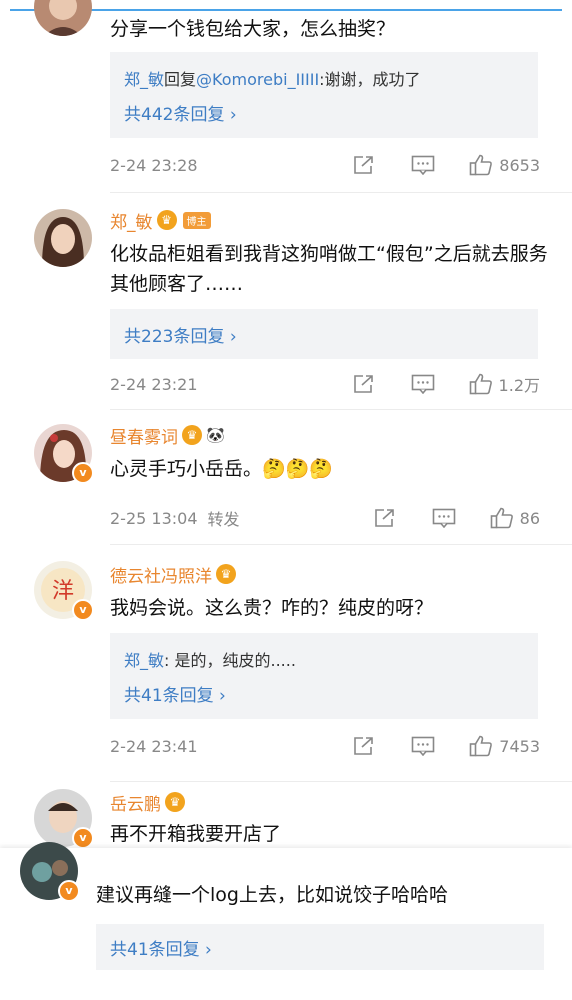  What do you see at coordinates (519, 746) in the screenshot?
I see `like-count: 7453` at bounding box center [519, 746].